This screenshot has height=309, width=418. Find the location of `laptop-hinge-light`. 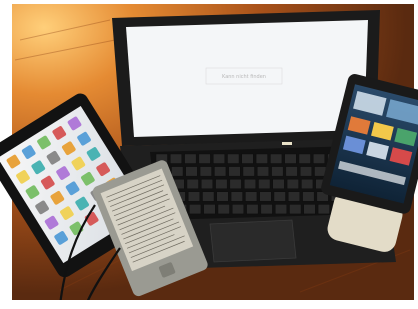

laptop-hinge-light is located at coordinates (287, 143).